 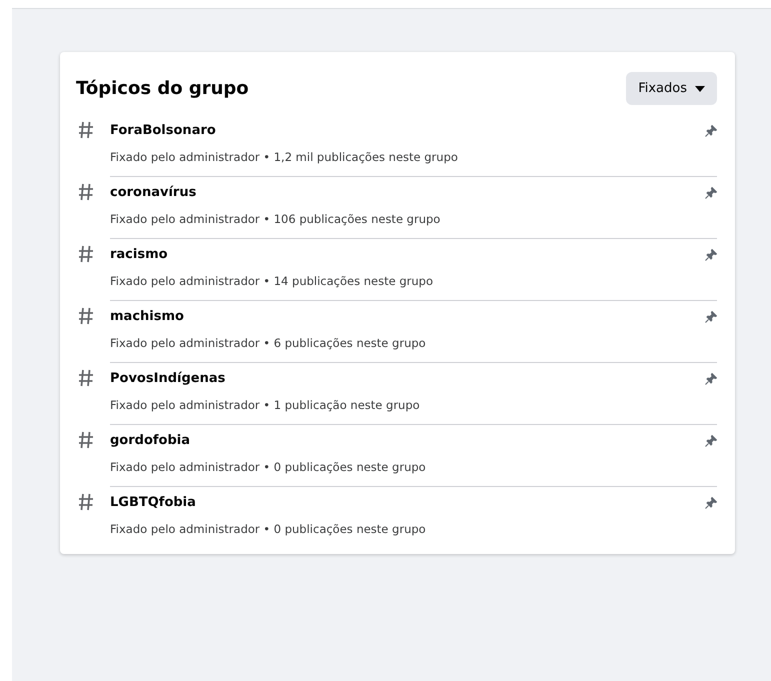 I want to click on topic-name: LGBTQfobia, so click(x=153, y=502).